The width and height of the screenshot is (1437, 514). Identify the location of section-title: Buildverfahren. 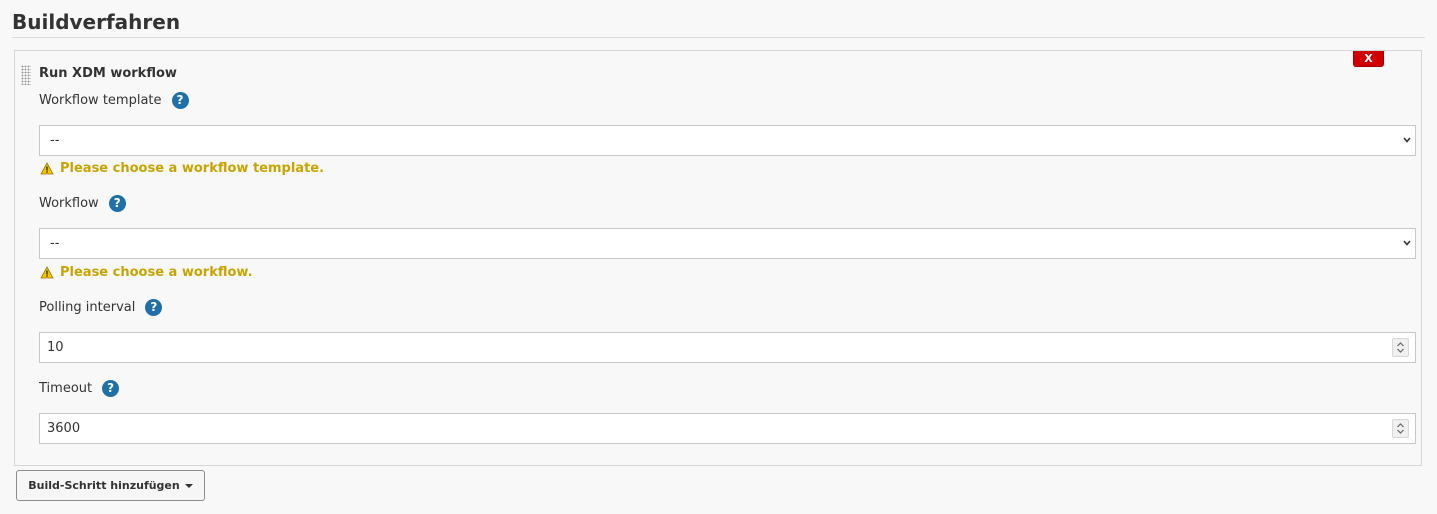
(96, 22).